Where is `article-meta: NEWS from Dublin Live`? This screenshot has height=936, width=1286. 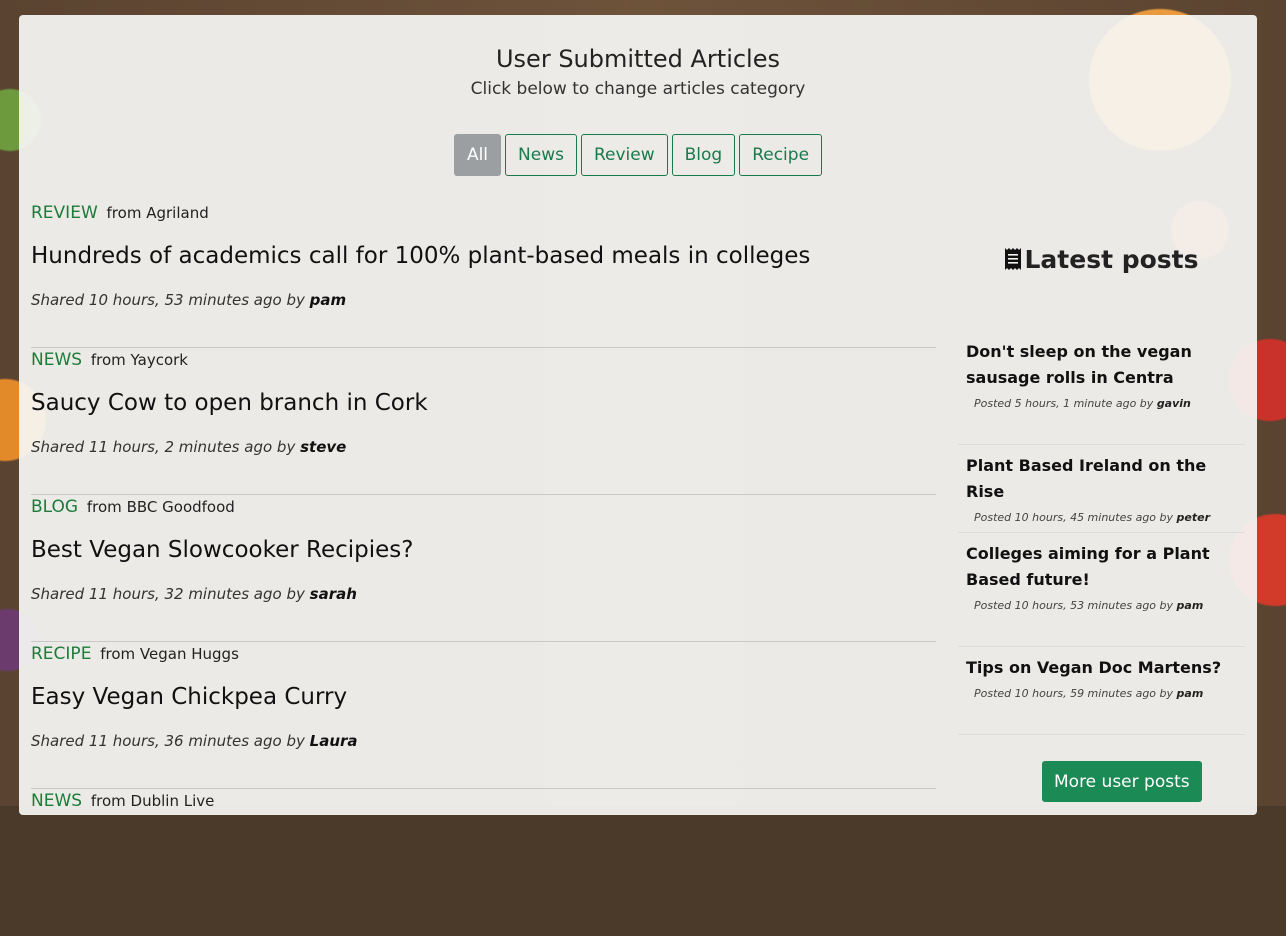
article-meta: NEWS from Dublin Live is located at coordinates (122, 801).